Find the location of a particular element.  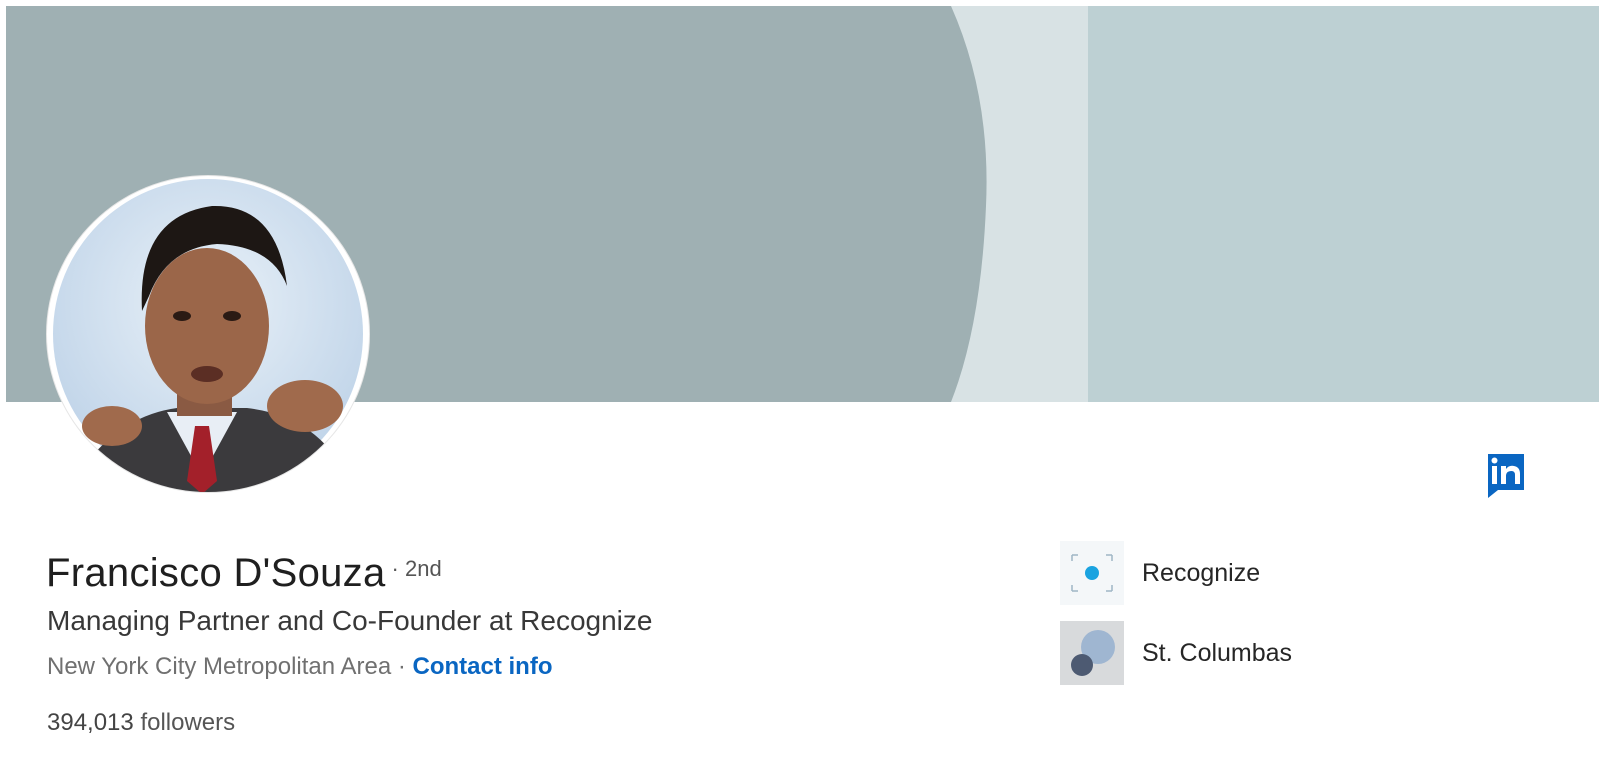

profile-photo is located at coordinates (208, 334).